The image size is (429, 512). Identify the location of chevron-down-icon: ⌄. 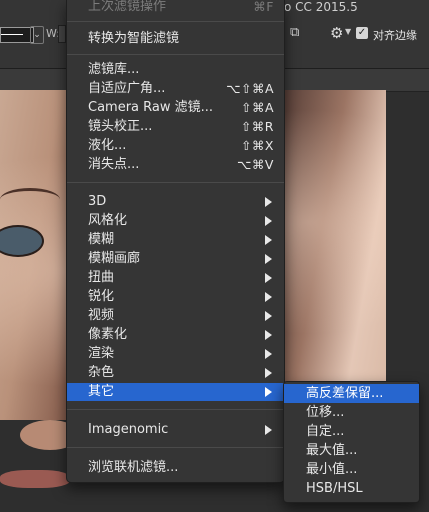
(37, 35).